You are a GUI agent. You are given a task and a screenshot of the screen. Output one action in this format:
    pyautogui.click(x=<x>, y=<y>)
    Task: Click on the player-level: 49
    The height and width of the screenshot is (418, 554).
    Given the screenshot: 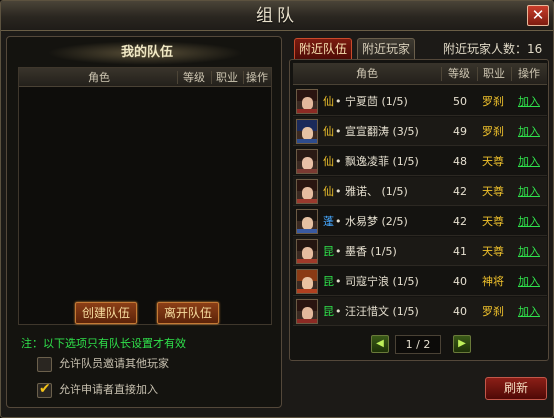 What is the action you would take?
    pyautogui.click(x=460, y=131)
    